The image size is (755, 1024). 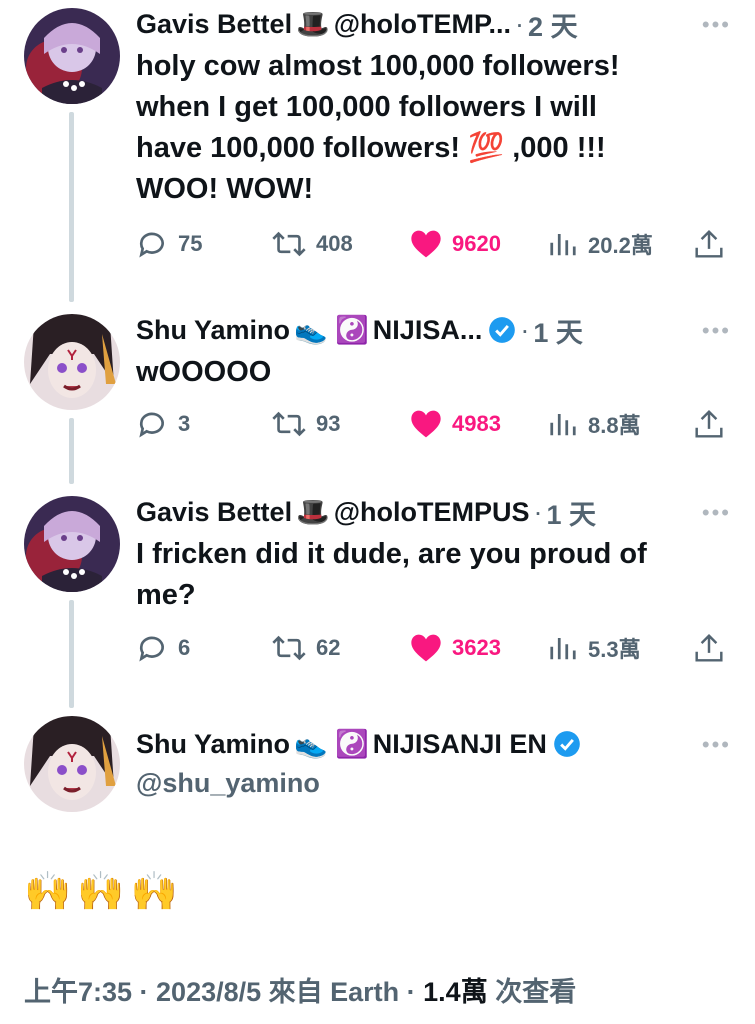 I want to click on retweet-button: 62, so click(x=306, y=648).